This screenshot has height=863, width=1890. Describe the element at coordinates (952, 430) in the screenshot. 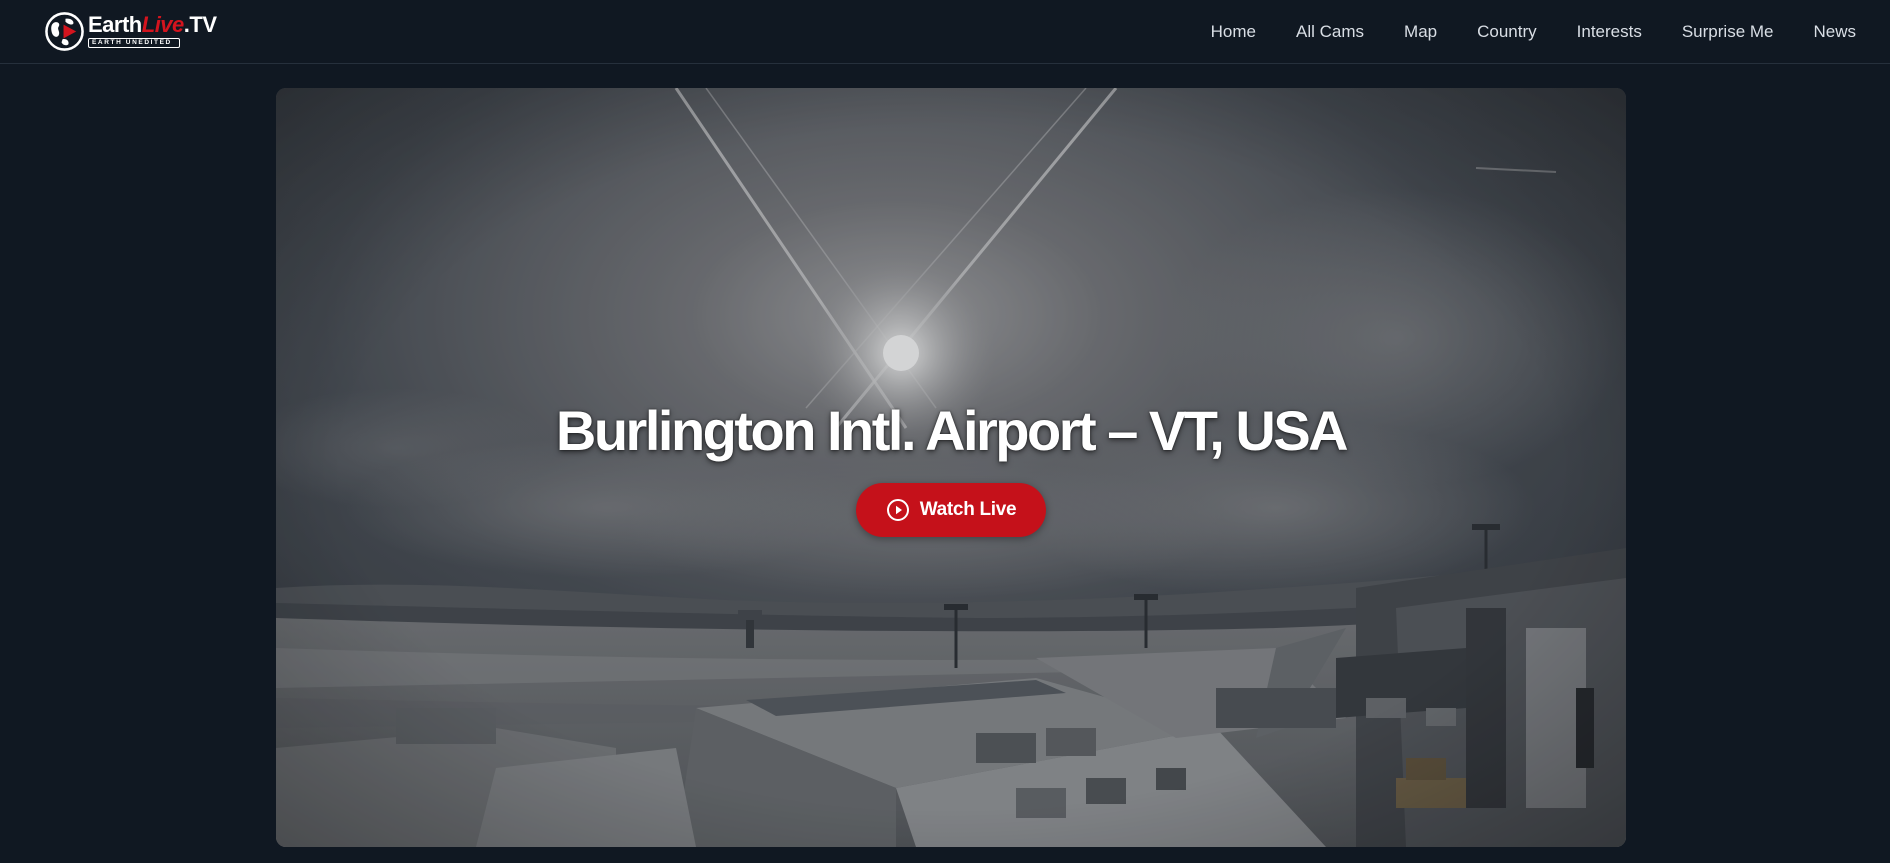

I see `cam-title: Burlington Intl. Airport – VT, USA` at that location.